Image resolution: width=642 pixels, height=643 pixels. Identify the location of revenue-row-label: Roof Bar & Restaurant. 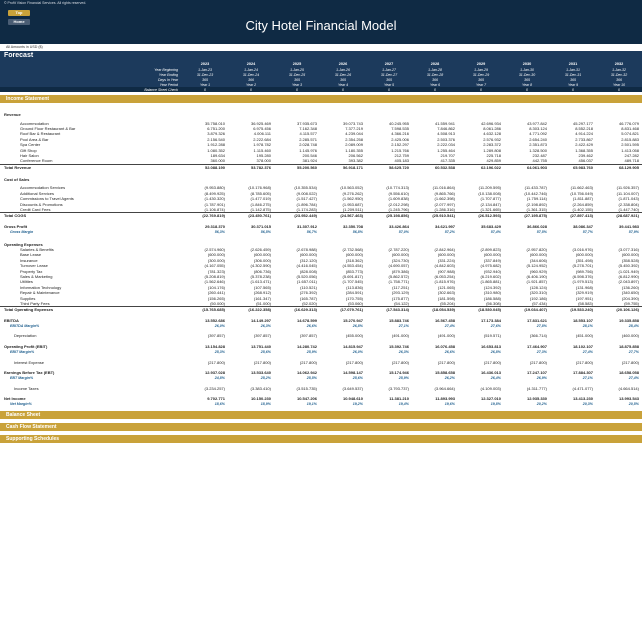
(40, 134).